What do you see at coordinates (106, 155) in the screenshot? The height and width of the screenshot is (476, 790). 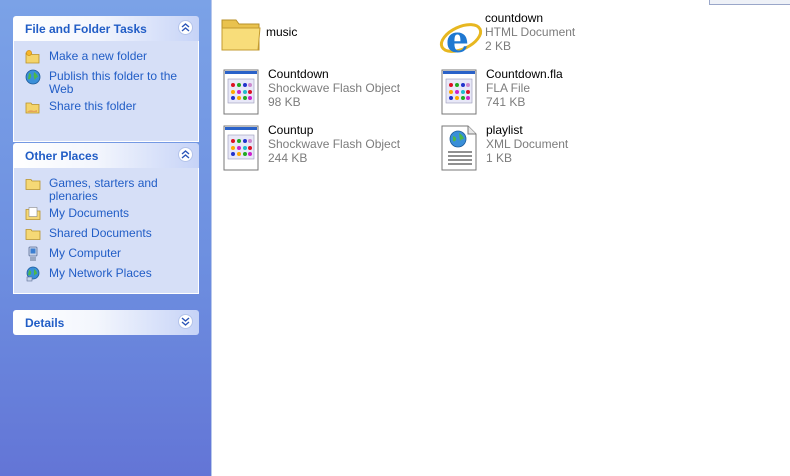 I see `other-places-header: Other Places` at bounding box center [106, 155].